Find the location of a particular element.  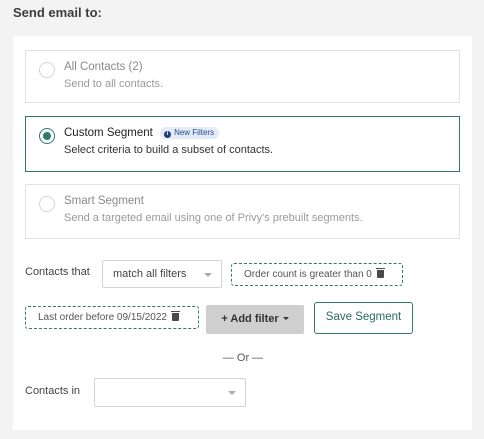

option-title: Smart Segment is located at coordinates (104, 201).